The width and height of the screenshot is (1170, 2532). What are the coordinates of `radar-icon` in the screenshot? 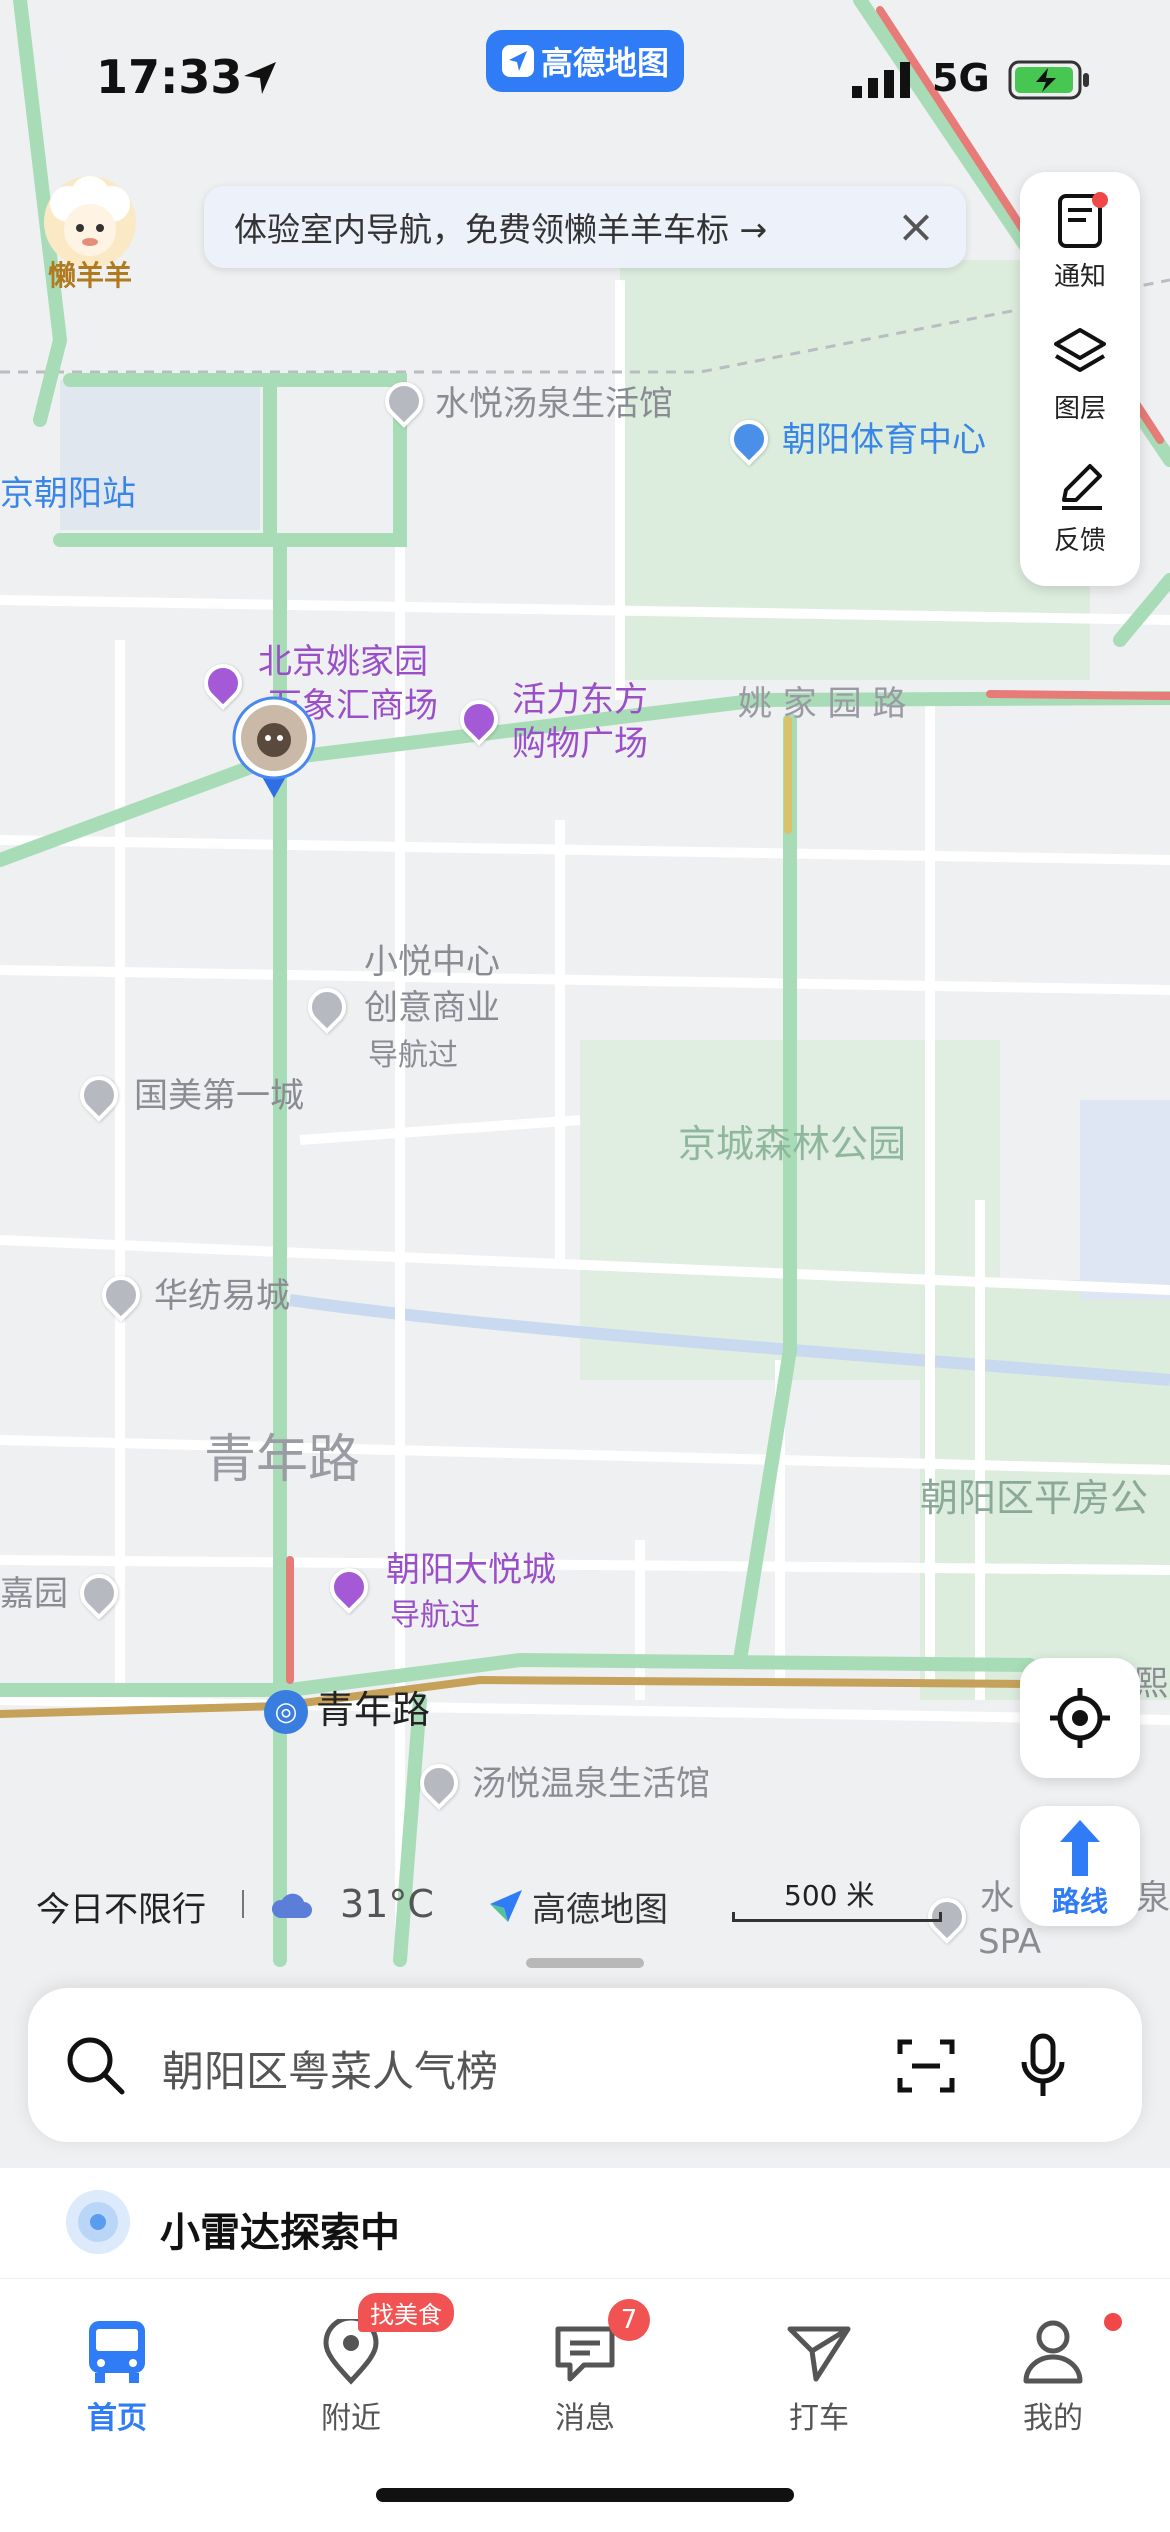 It's located at (98, 2222).